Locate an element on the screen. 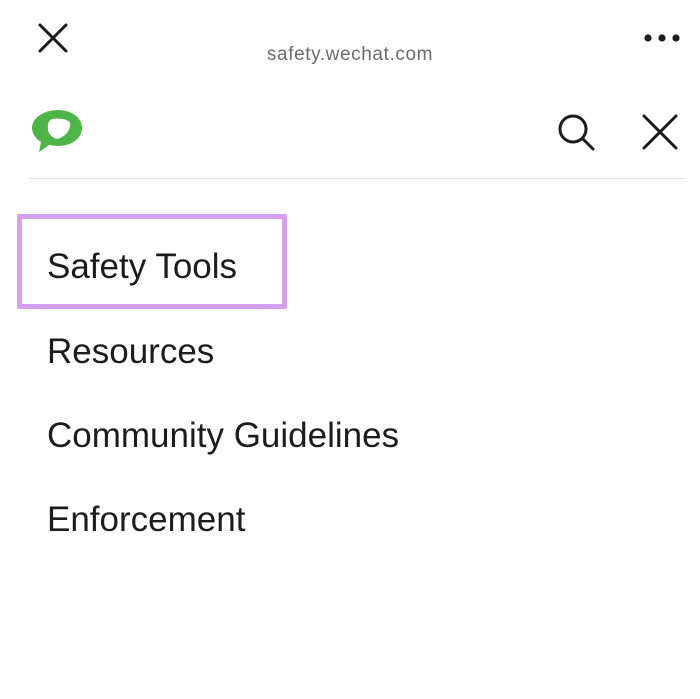  site-logo is located at coordinates (58, 131).